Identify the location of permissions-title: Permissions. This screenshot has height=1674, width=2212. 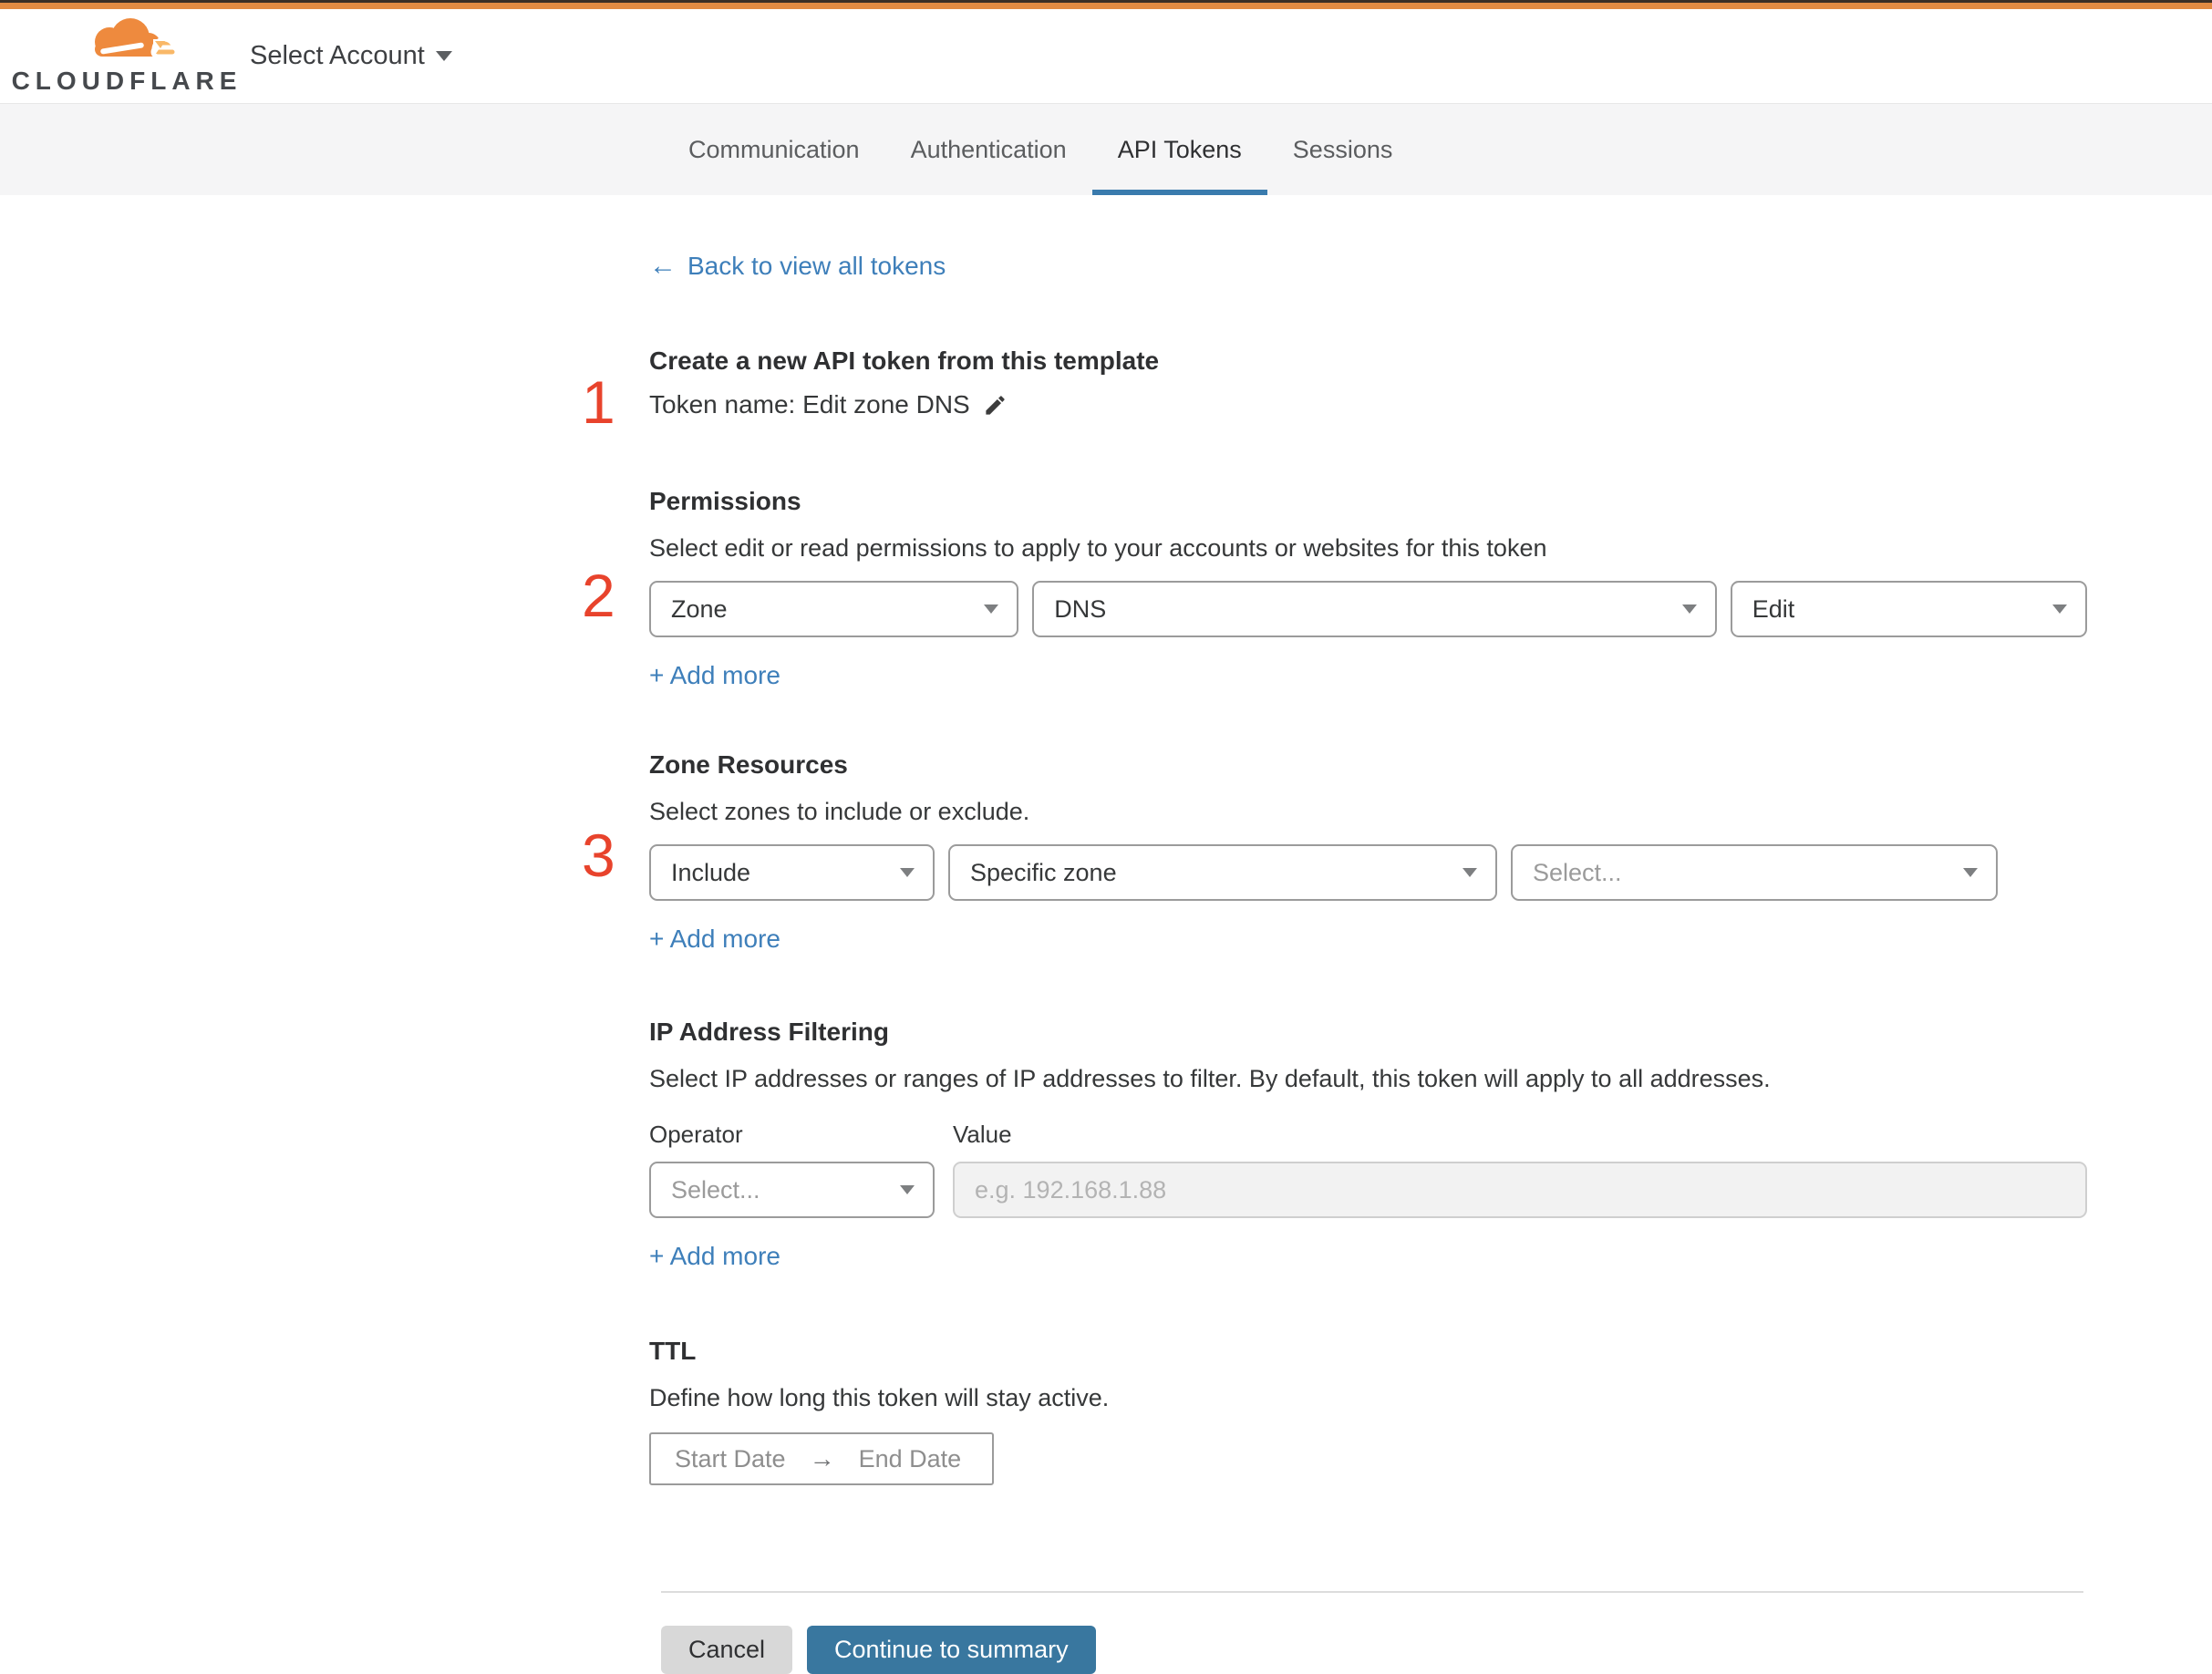
(725, 501).